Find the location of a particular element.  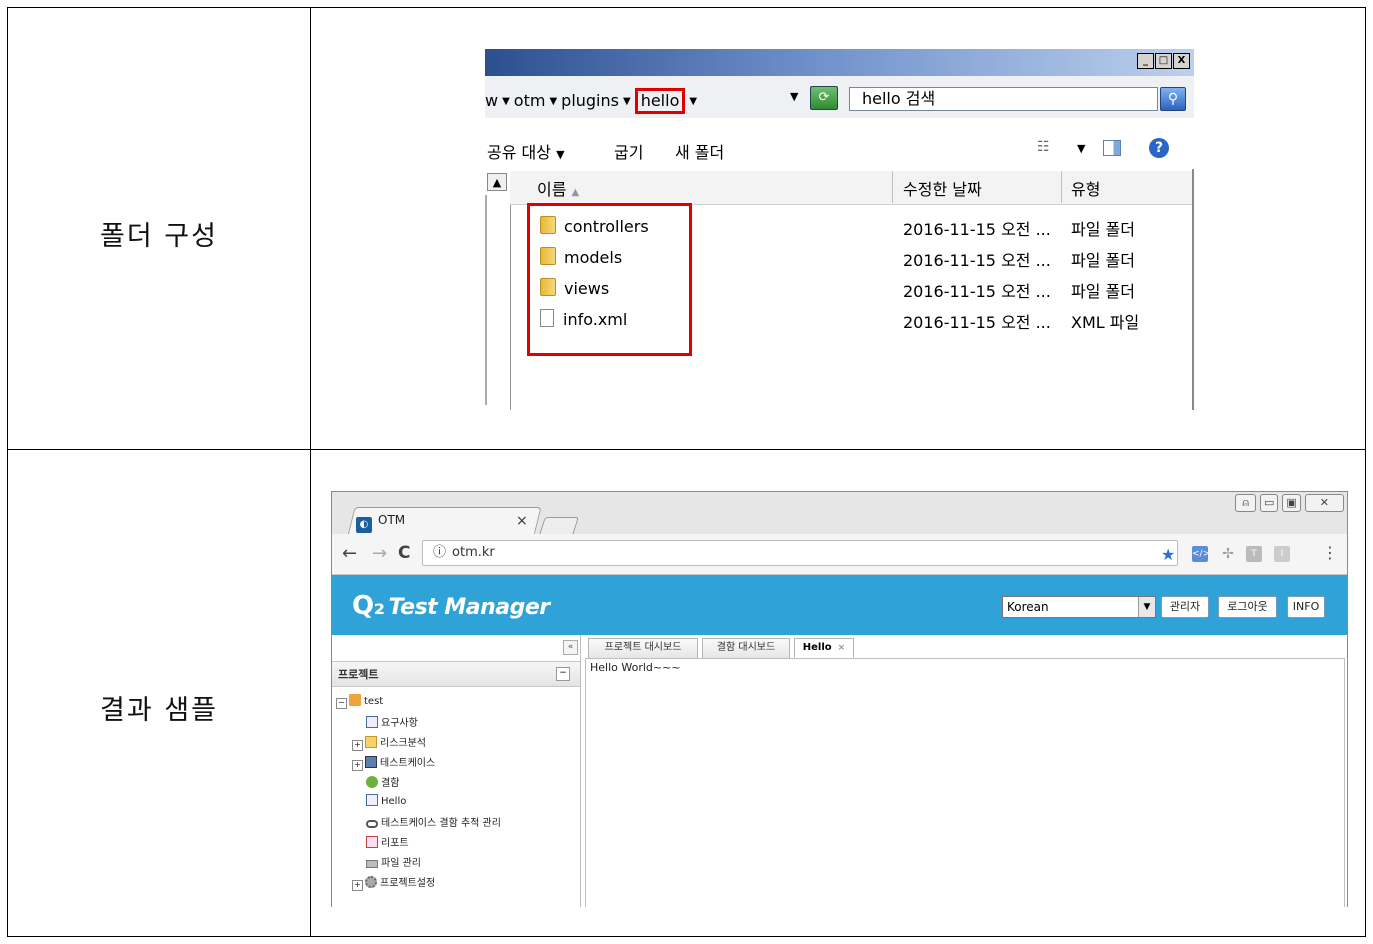

tree-label: 리포트 is located at coordinates (395, 843).